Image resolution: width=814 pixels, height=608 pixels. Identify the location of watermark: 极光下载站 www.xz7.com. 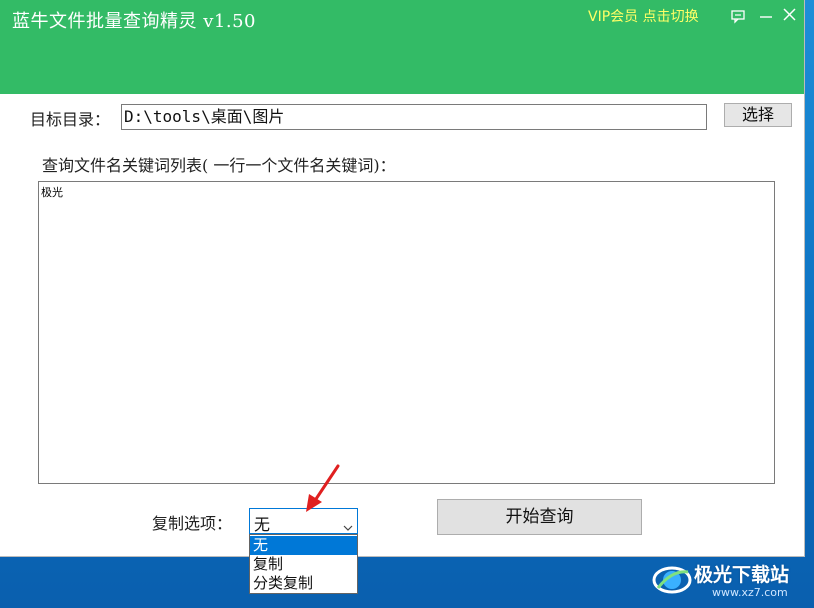
(730, 581).